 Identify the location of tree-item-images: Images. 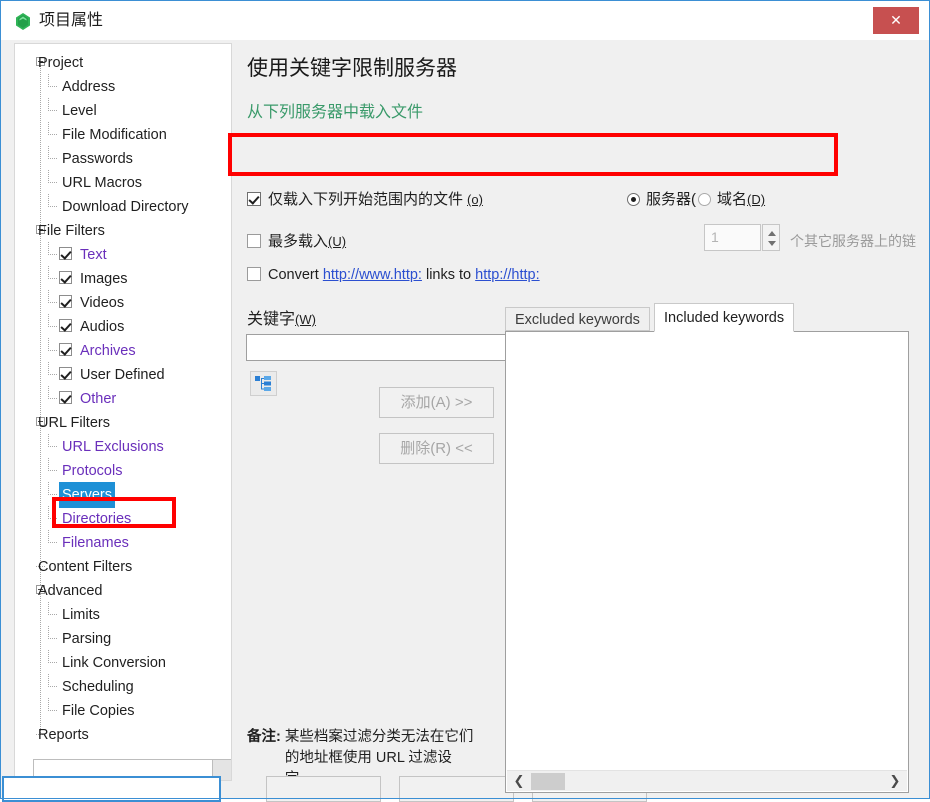
(123, 278).